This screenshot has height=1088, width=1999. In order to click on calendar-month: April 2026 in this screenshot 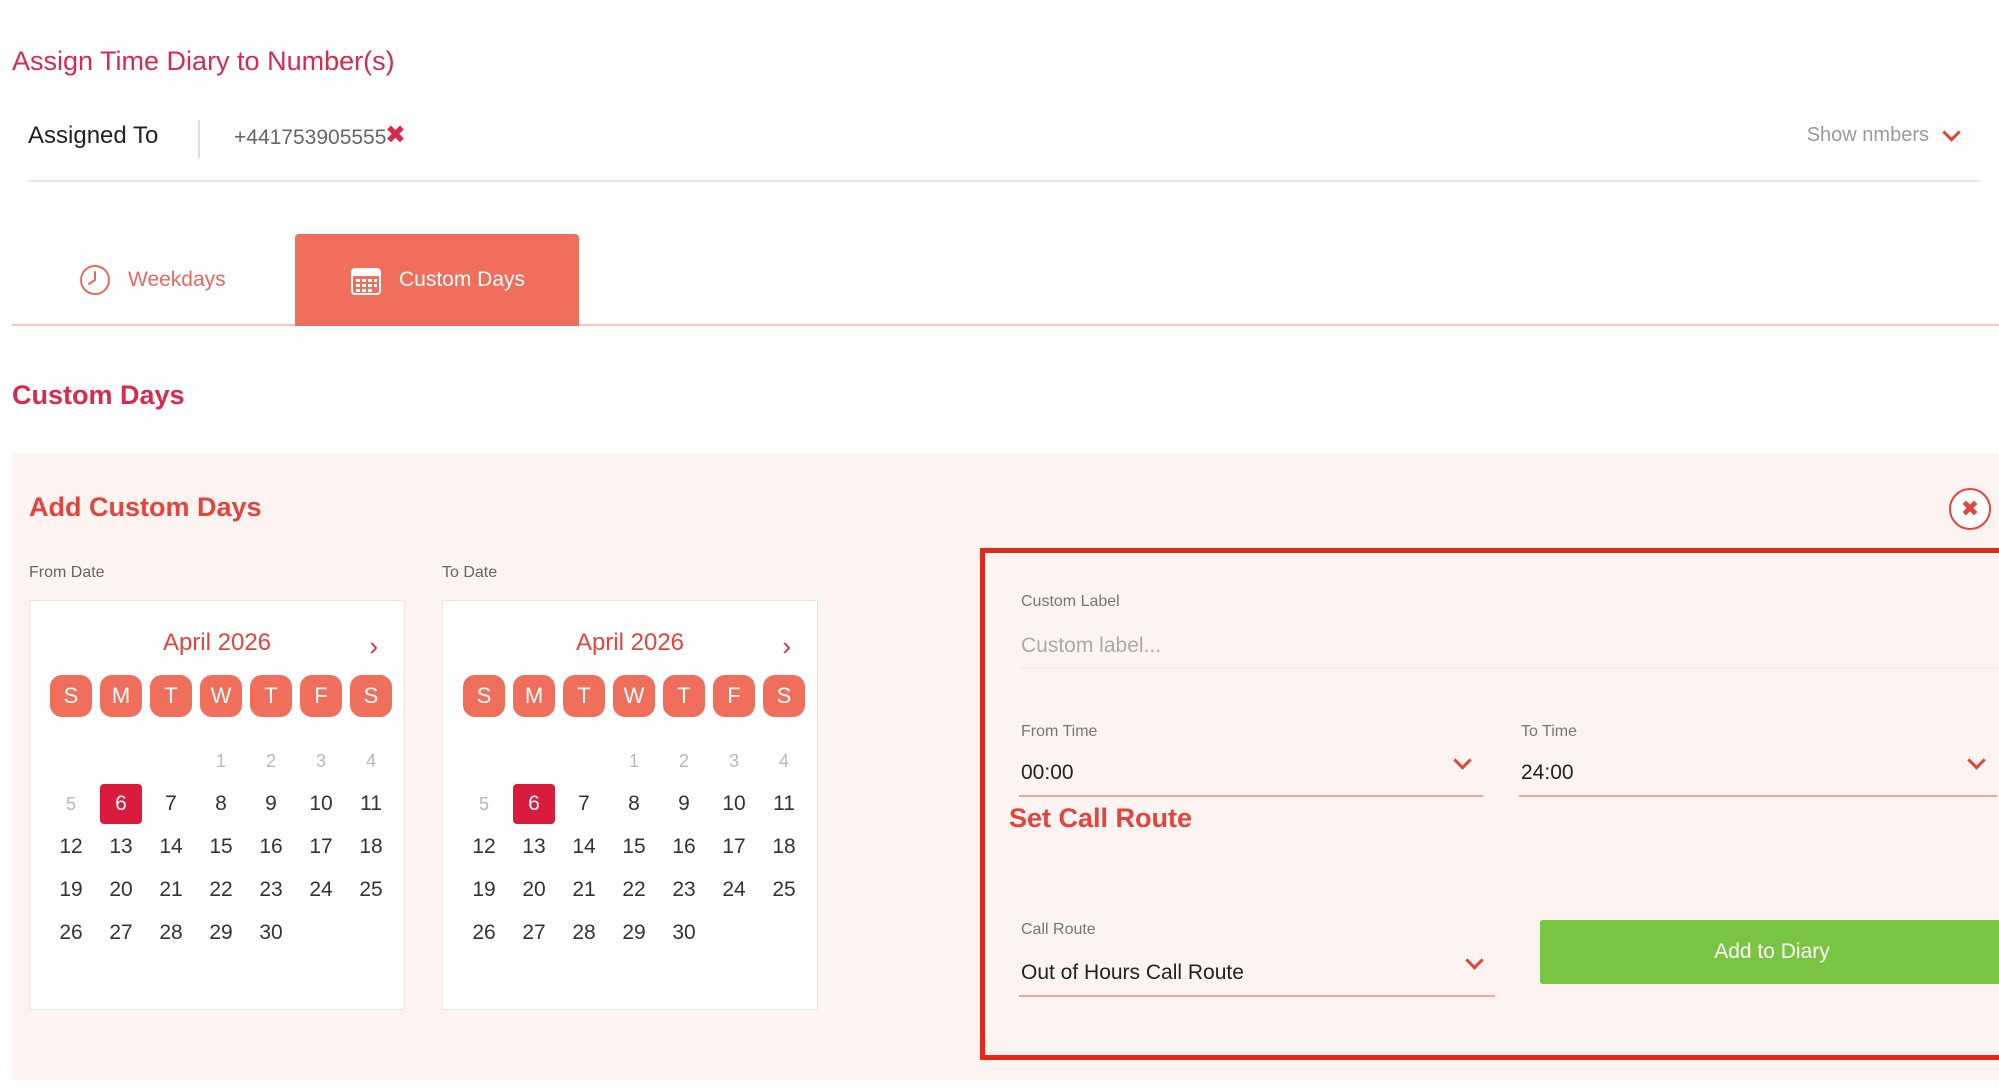, I will do `click(630, 642)`.